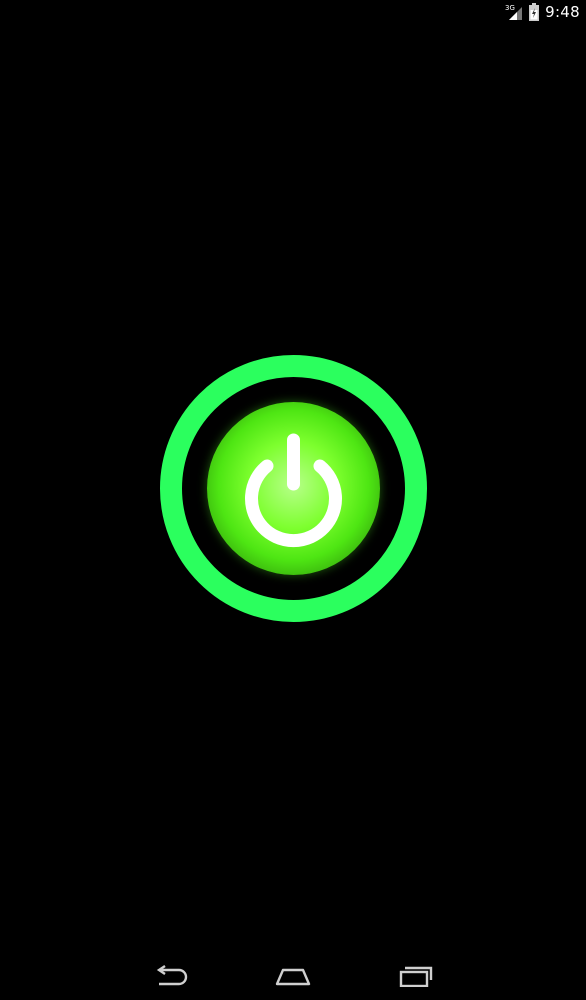 The width and height of the screenshot is (586, 1000). I want to click on status-time: 9:48, so click(562, 12).